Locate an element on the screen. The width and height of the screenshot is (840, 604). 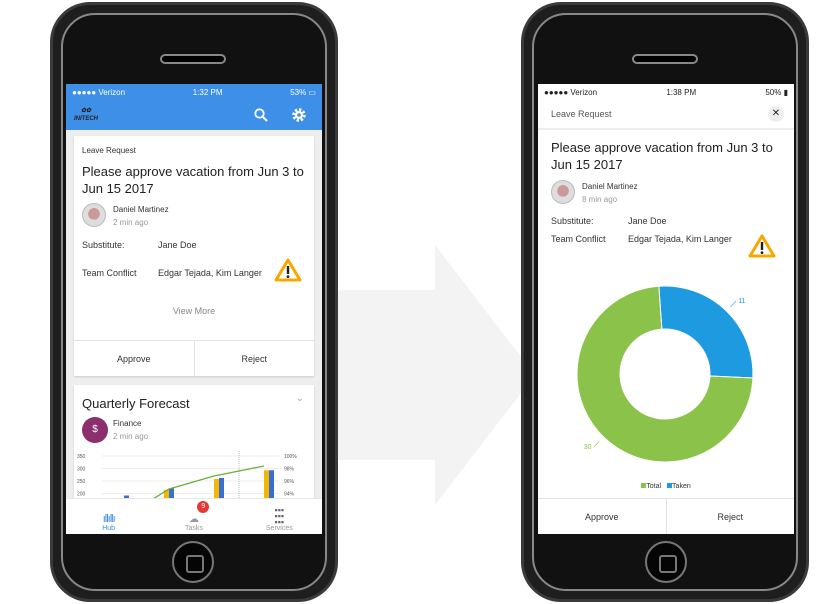
tab-hub: ıllıllı Hub is located at coordinates (108, 516).